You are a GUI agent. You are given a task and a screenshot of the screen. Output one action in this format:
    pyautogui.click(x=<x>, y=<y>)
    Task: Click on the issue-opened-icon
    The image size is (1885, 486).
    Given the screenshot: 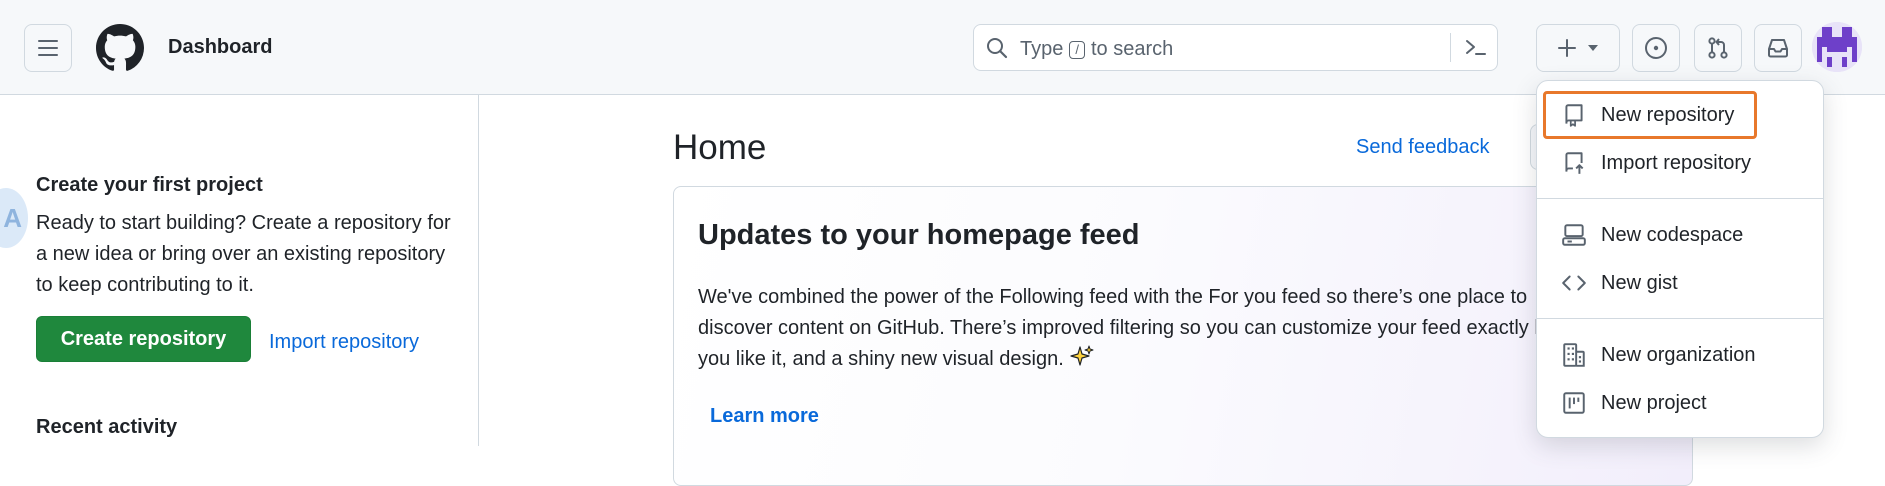 What is the action you would take?
    pyautogui.click(x=1656, y=48)
    